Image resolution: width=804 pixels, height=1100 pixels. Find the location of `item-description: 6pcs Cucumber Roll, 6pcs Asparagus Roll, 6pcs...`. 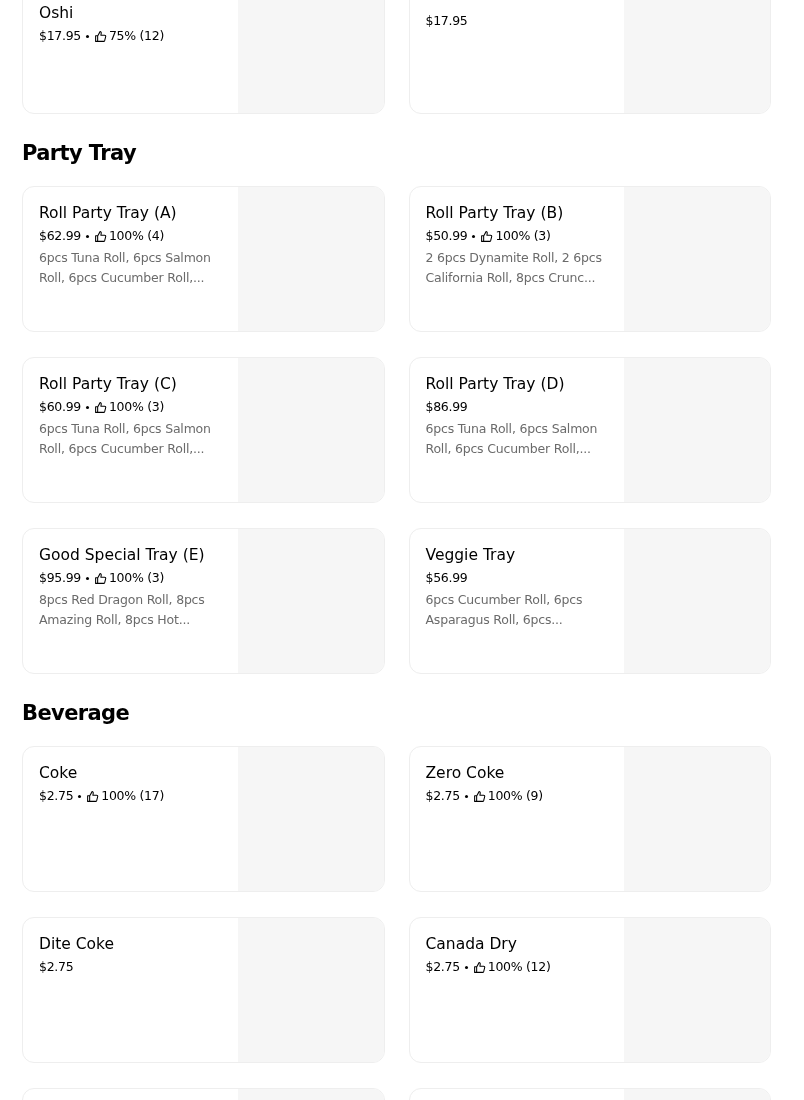

item-description: 6pcs Cucumber Roll, 6pcs Asparagus Roll, 6pcs... is located at coordinates (504, 610).